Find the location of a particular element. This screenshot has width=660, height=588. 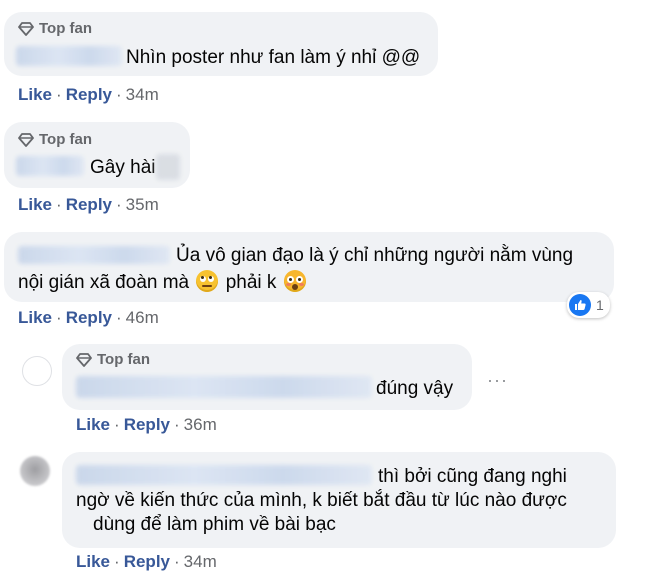

reaction-number: 1 is located at coordinates (600, 305).